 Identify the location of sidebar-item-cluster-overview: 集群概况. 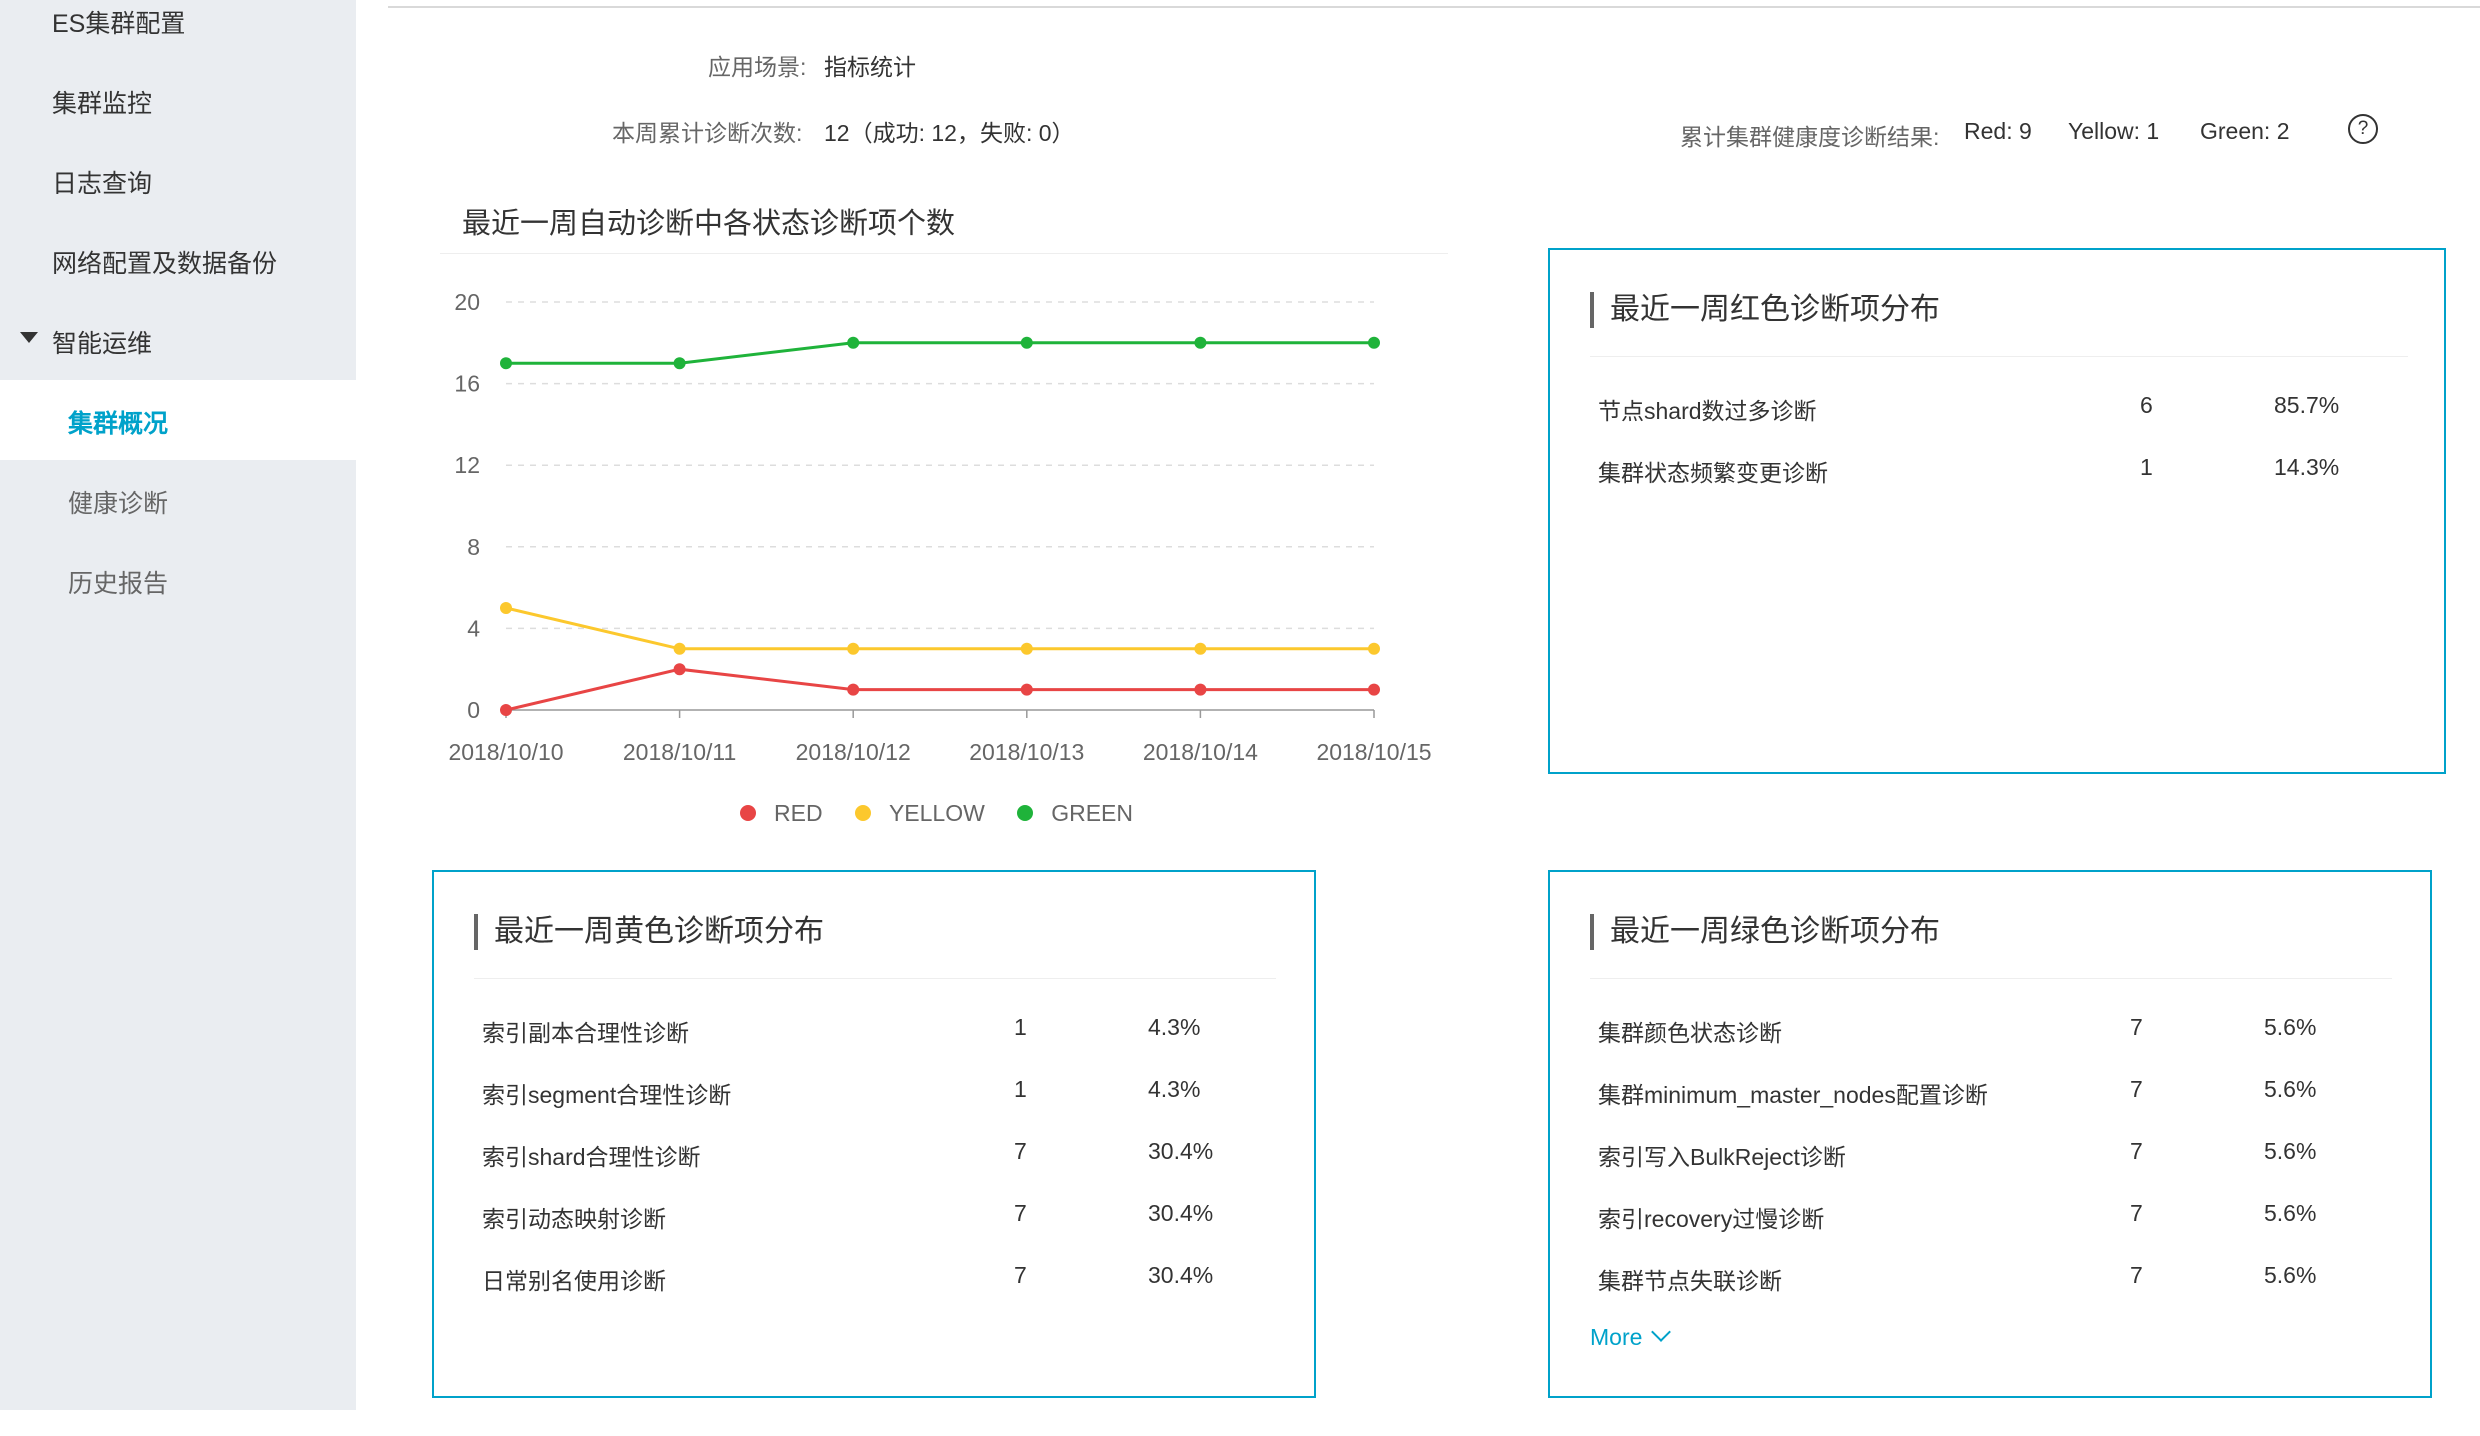
(118, 422).